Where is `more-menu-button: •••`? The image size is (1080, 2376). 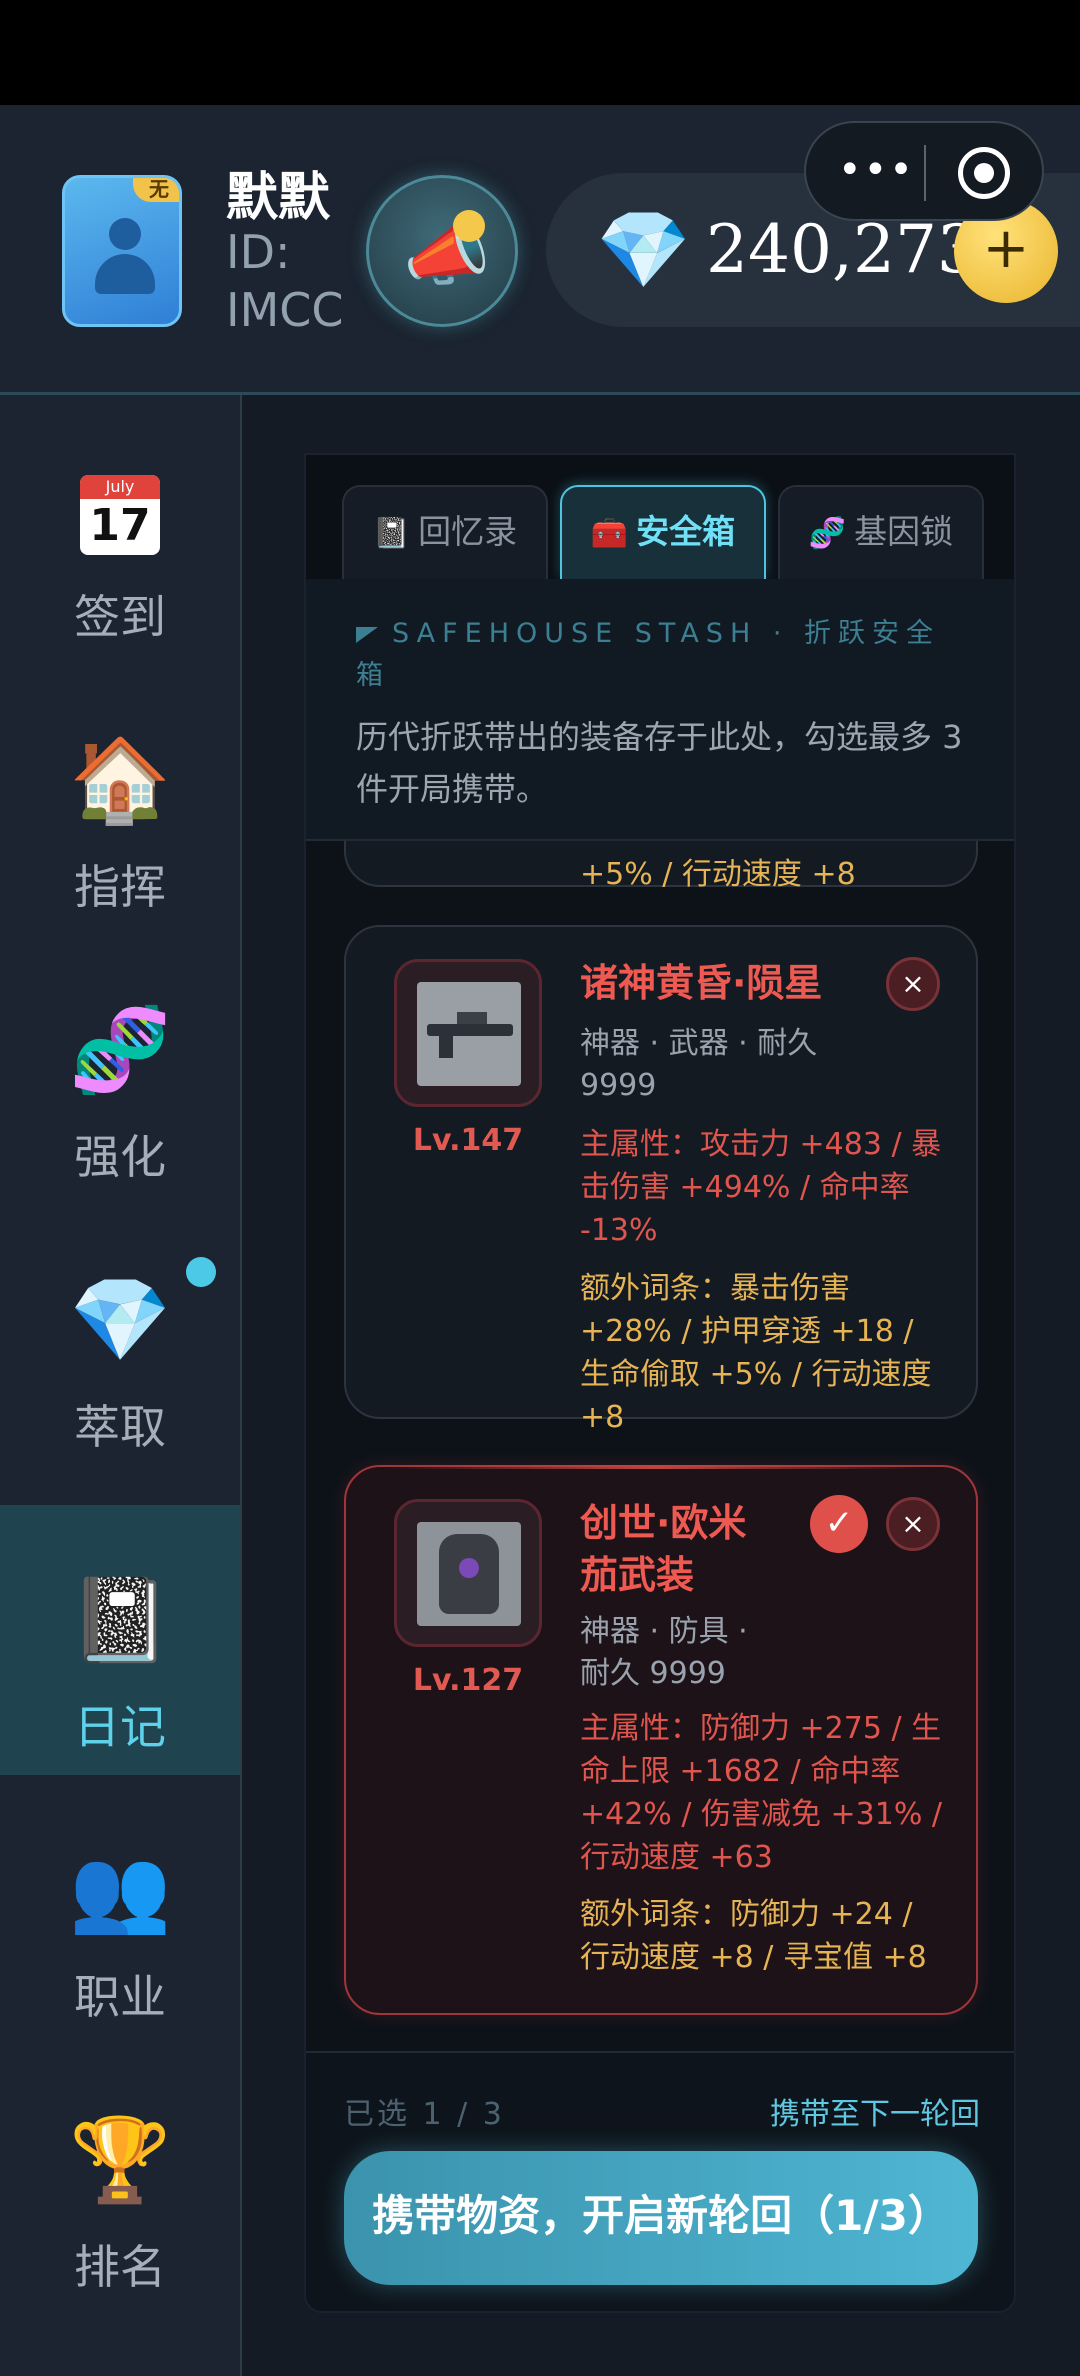
more-menu-button: ••• is located at coordinates (875, 173).